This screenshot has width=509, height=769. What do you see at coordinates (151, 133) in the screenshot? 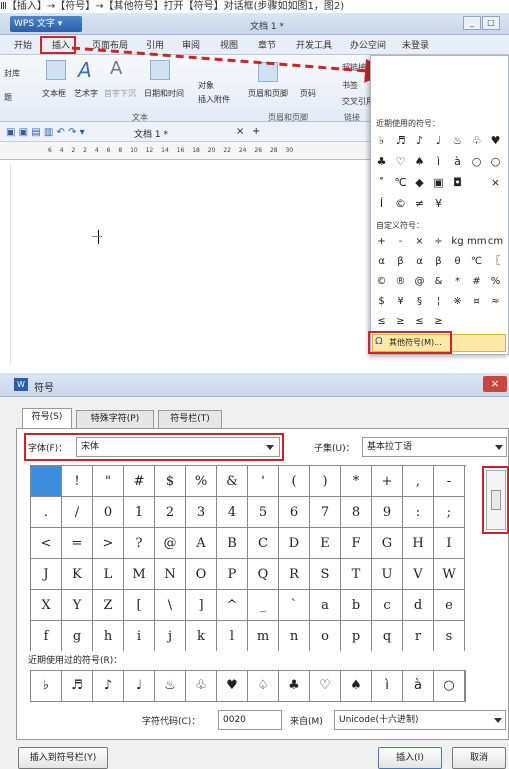
I see `doc-tab: 文档 1 *` at bounding box center [151, 133].